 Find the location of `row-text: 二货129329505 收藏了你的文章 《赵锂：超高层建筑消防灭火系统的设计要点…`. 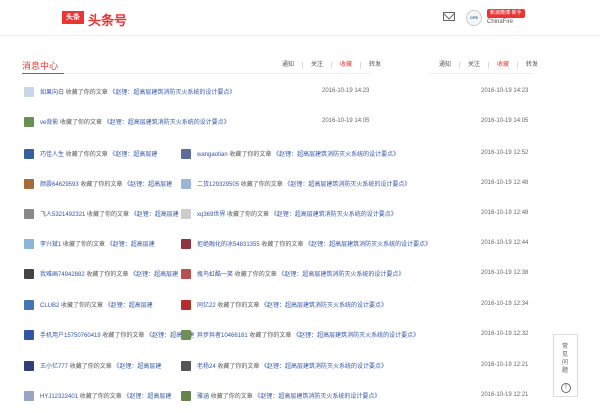

row-text: 二货129329505 收藏了你的文章 《赵锂：超高层建筑消防灭火系统的设计要点… is located at coordinates (304, 185).